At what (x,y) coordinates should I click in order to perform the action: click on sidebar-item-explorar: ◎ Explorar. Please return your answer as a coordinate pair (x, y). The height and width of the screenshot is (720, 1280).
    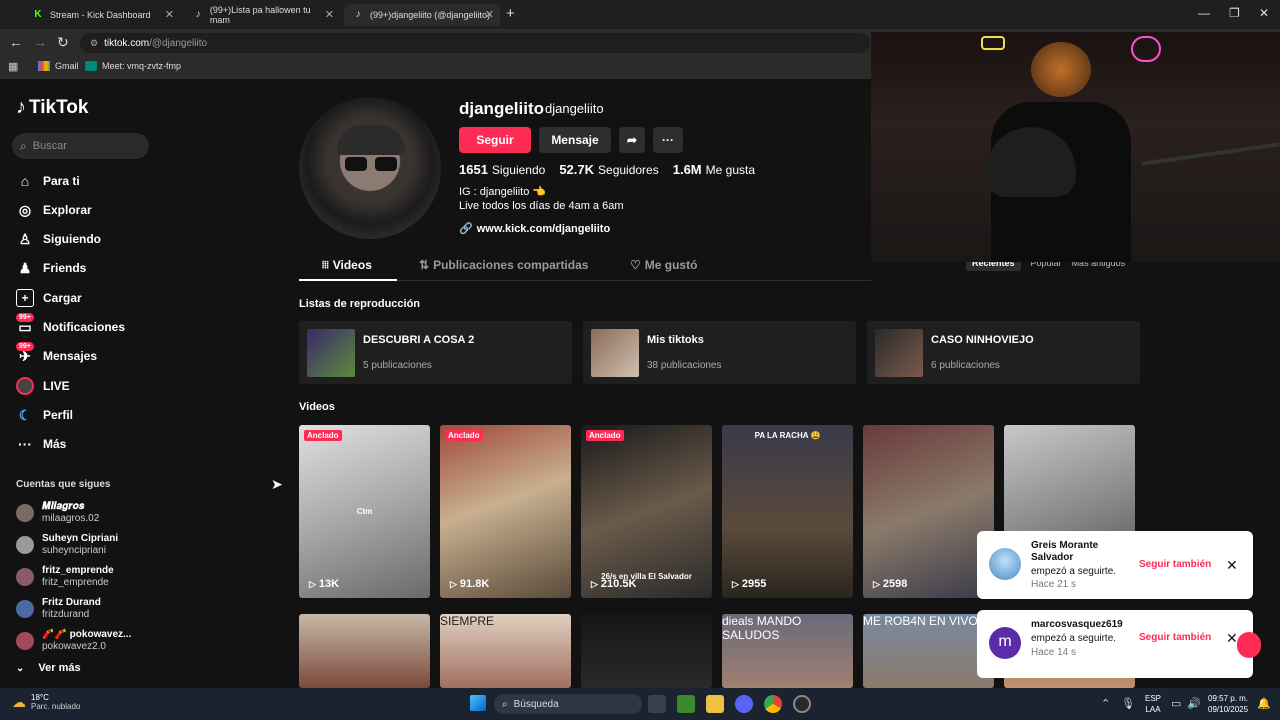
    Looking at the image, I should click on (54, 210).